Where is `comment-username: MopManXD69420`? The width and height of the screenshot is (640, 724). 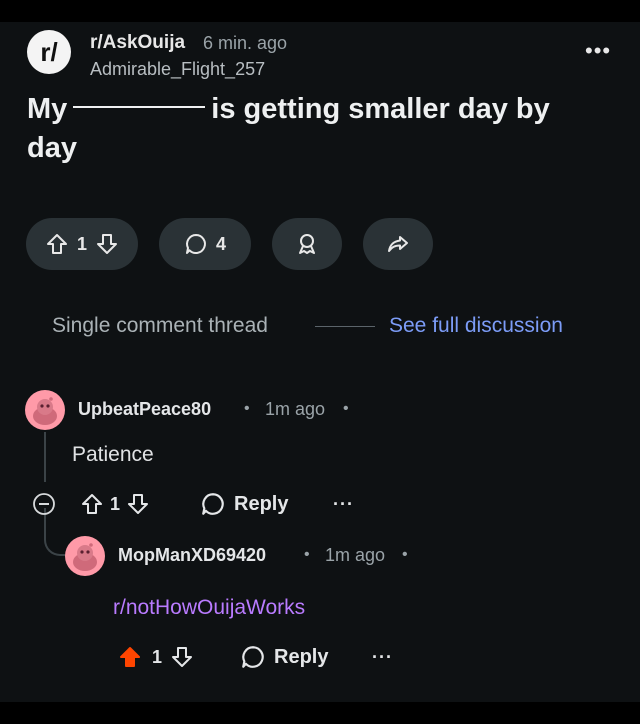
comment-username: MopManXD69420 is located at coordinates (192, 555).